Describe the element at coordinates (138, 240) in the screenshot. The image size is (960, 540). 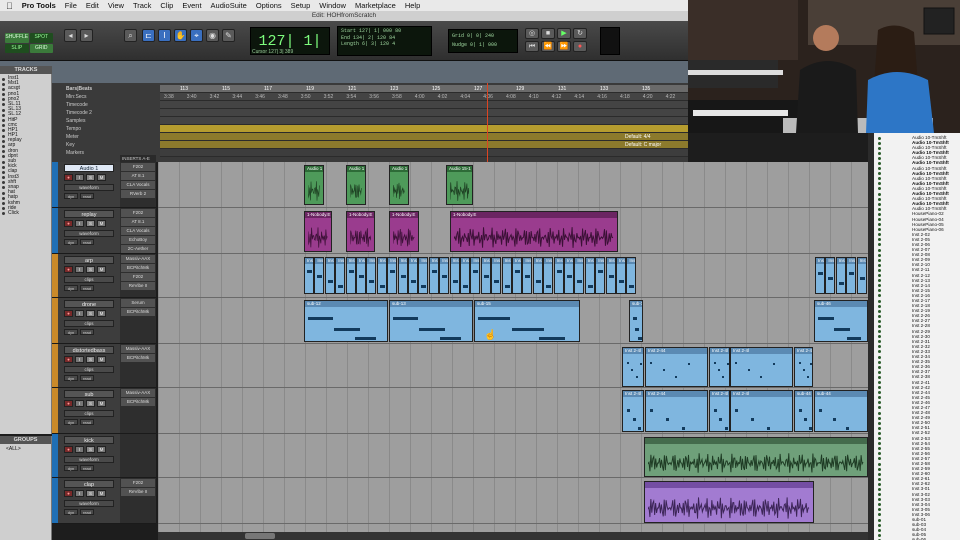
I see `insert-plugin: EchoBoy` at that location.